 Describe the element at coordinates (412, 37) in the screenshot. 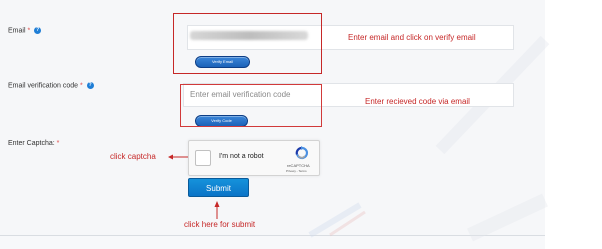

I see `email-annotation: Enter email and click on verify email` at that location.